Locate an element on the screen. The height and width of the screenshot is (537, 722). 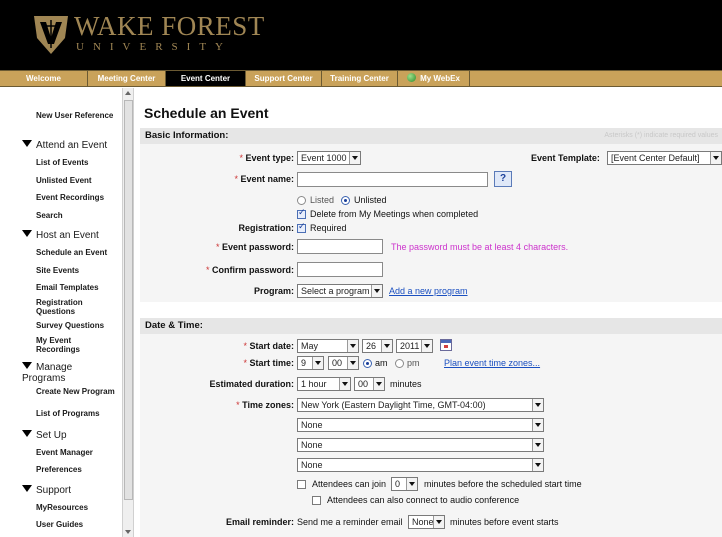
sidebar-item-unlisted-event: Unlisted Event is located at coordinates (76, 180).